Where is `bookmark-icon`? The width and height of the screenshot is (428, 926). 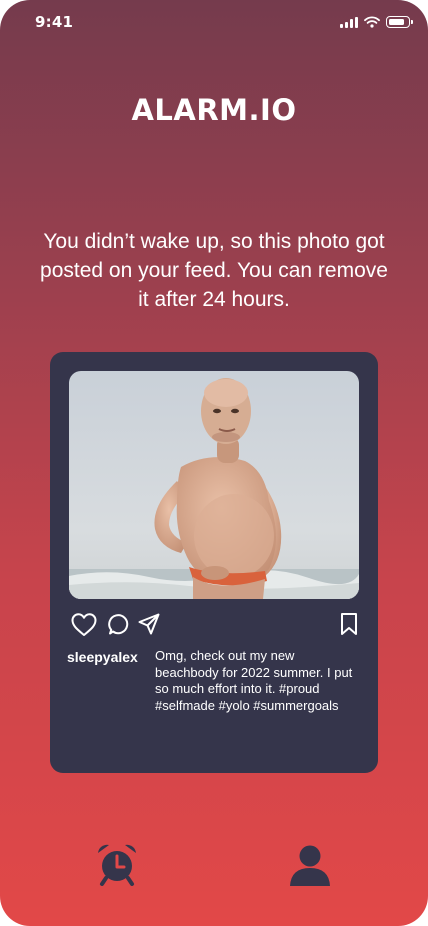 bookmark-icon is located at coordinates (349, 624).